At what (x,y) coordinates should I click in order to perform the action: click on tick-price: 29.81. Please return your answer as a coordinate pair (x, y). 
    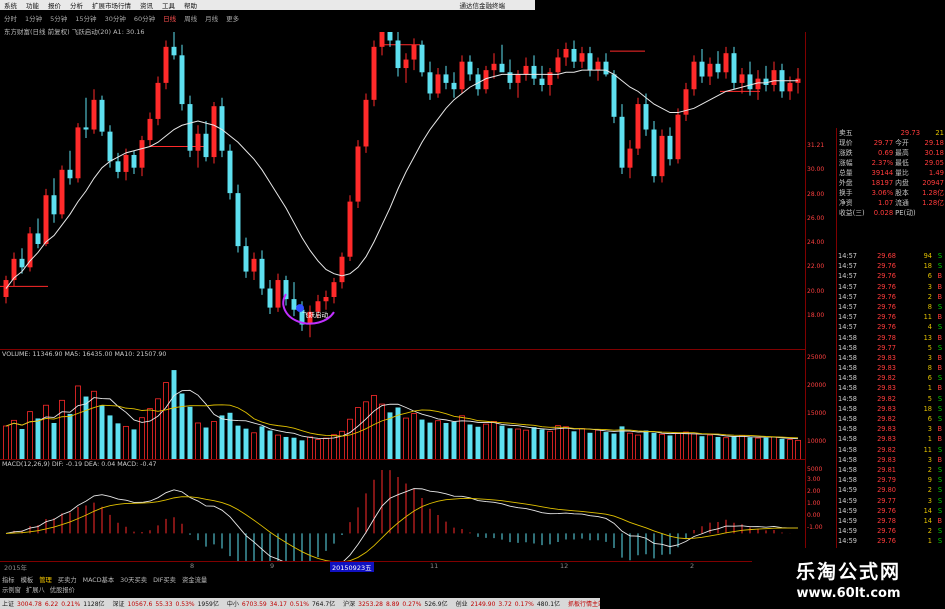
    Looking at the image, I should click on (886, 469).